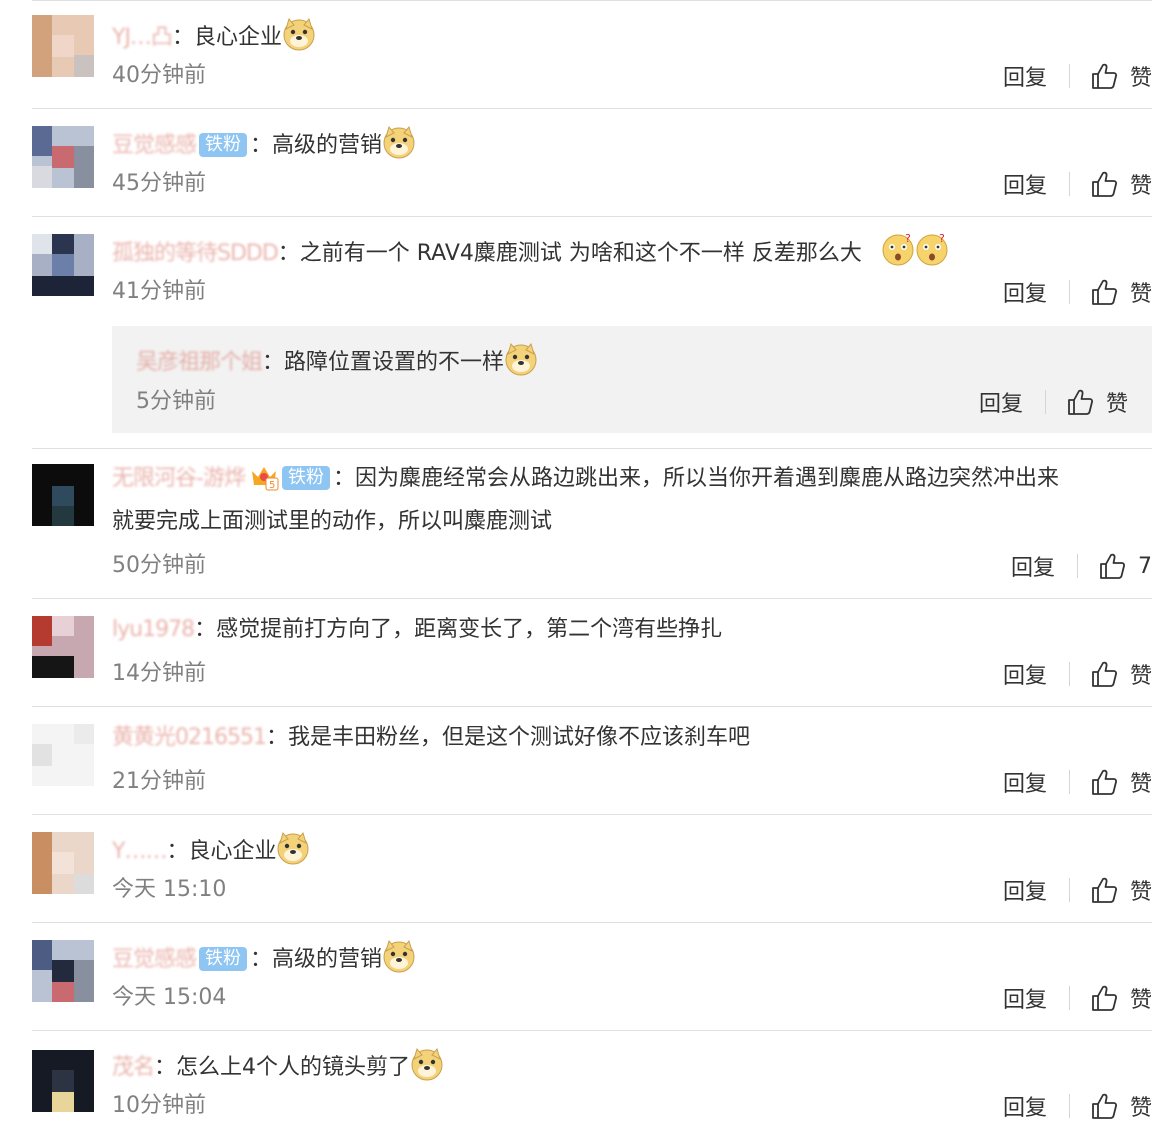 This screenshot has height=1138, width=1176. Describe the element at coordinates (159, 565) in the screenshot. I see `timestamp: 50分钟前` at that location.